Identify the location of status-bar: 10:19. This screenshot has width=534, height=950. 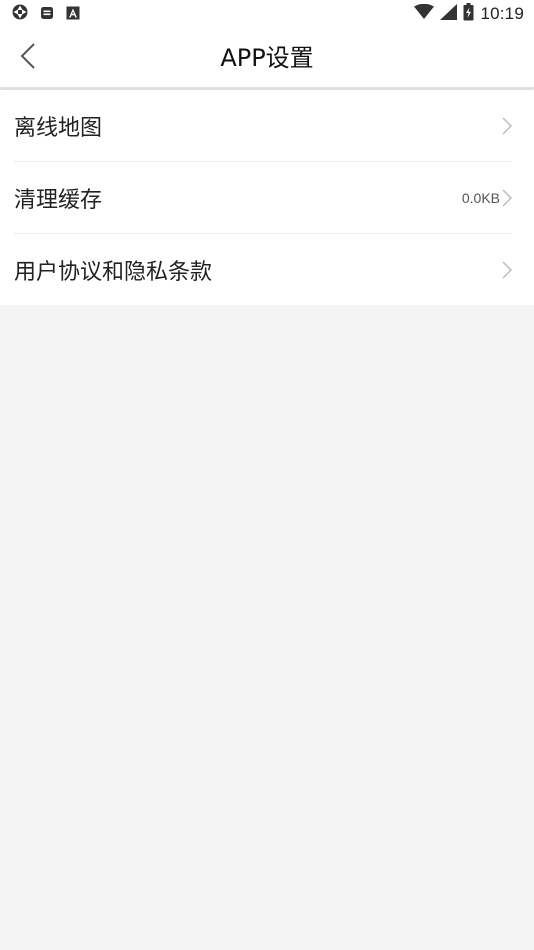
(267, 14).